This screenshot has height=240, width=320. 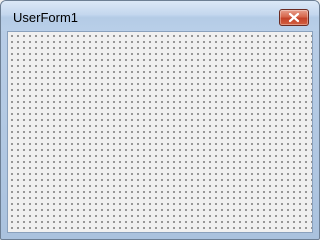 I want to click on window-title: UserForm1, so click(x=46, y=17).